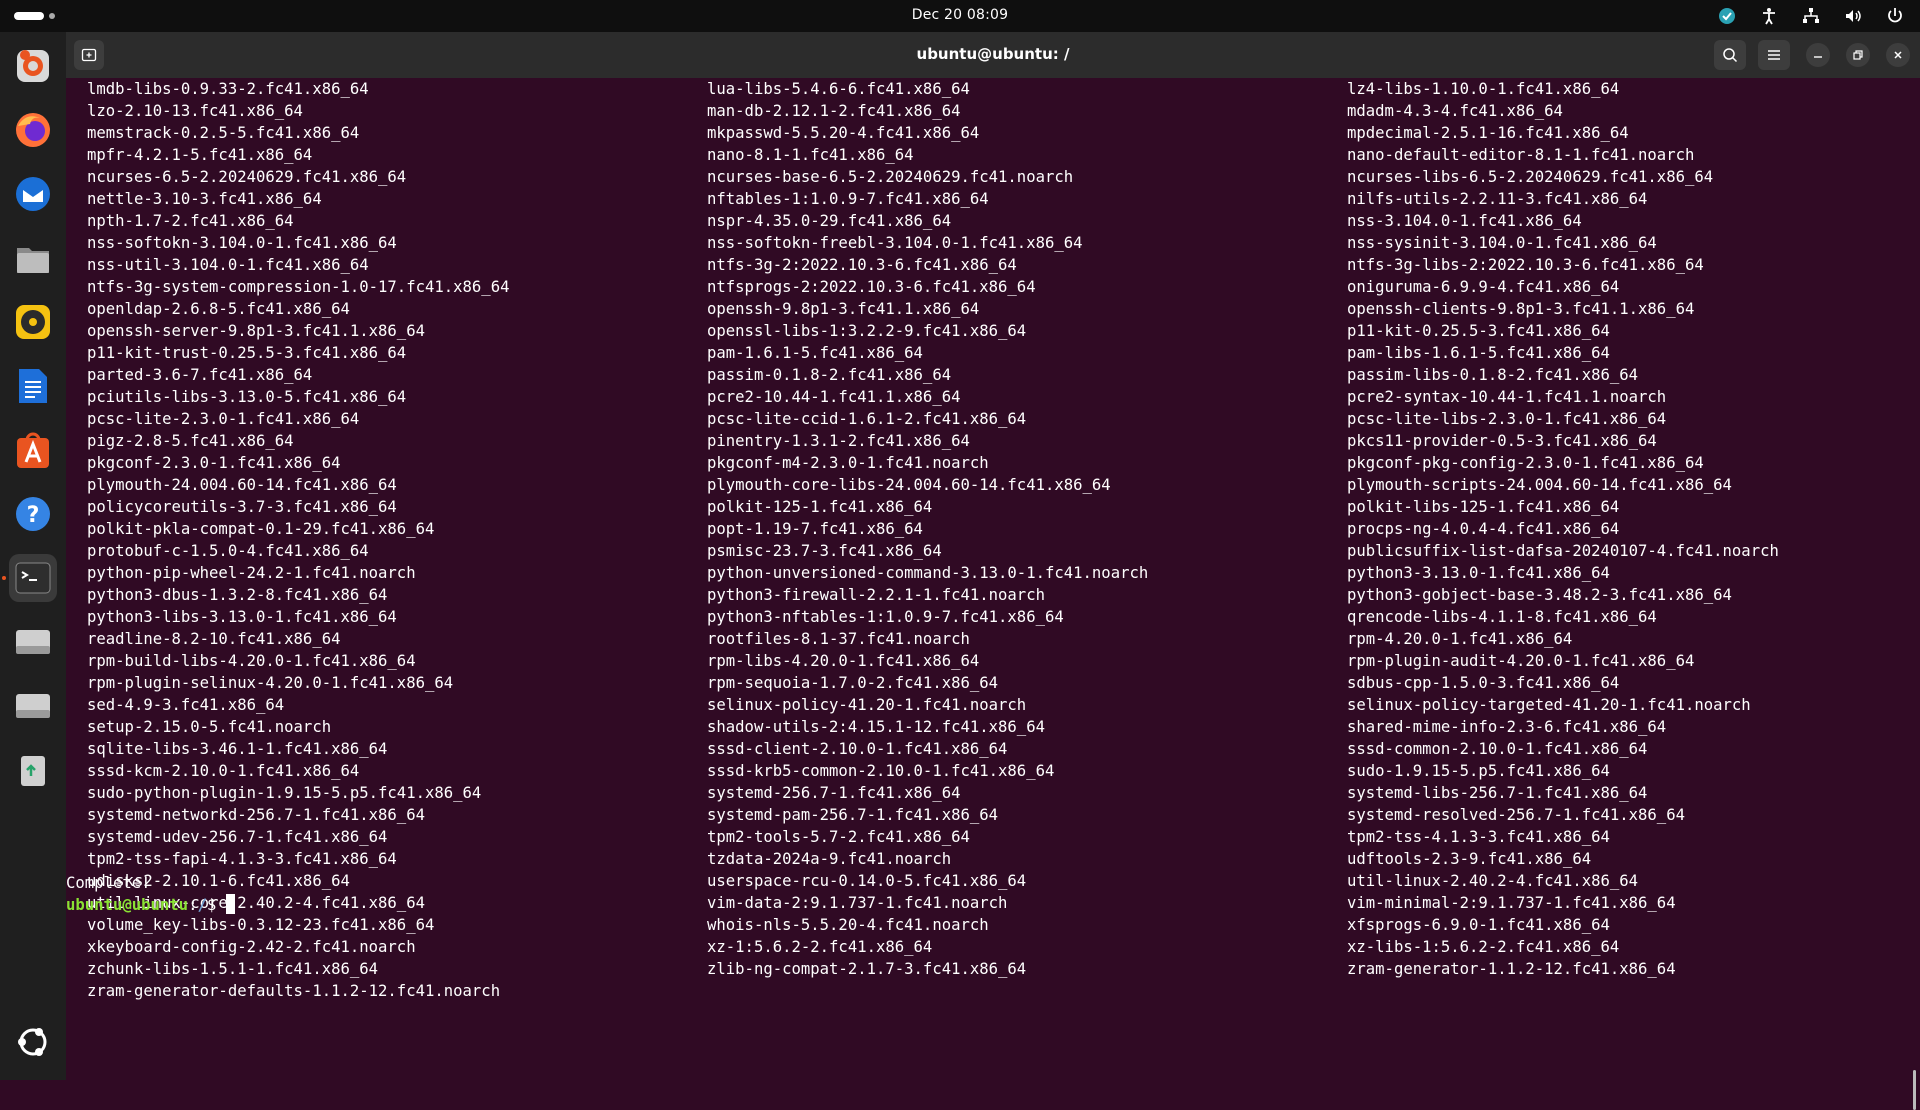 The width and height of the screenshot is (1920, 1110). I want to click on menu-button, so click(1774, 55).